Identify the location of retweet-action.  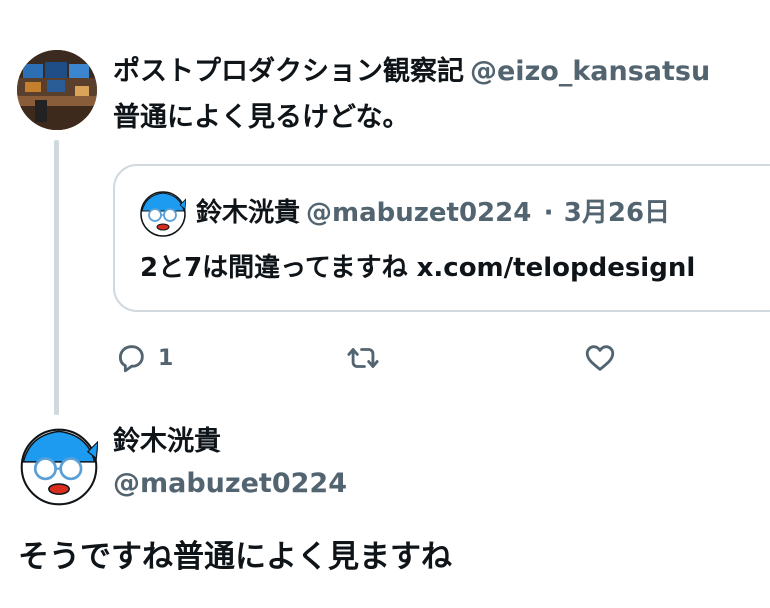
(363, 358).